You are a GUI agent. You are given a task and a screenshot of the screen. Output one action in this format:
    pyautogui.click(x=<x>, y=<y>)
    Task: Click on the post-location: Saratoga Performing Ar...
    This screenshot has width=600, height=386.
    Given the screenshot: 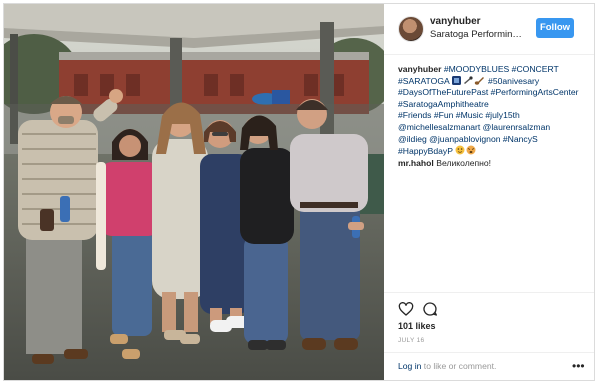 What is the action you would take?
    pyautogui.click(x=478, y=34)
    